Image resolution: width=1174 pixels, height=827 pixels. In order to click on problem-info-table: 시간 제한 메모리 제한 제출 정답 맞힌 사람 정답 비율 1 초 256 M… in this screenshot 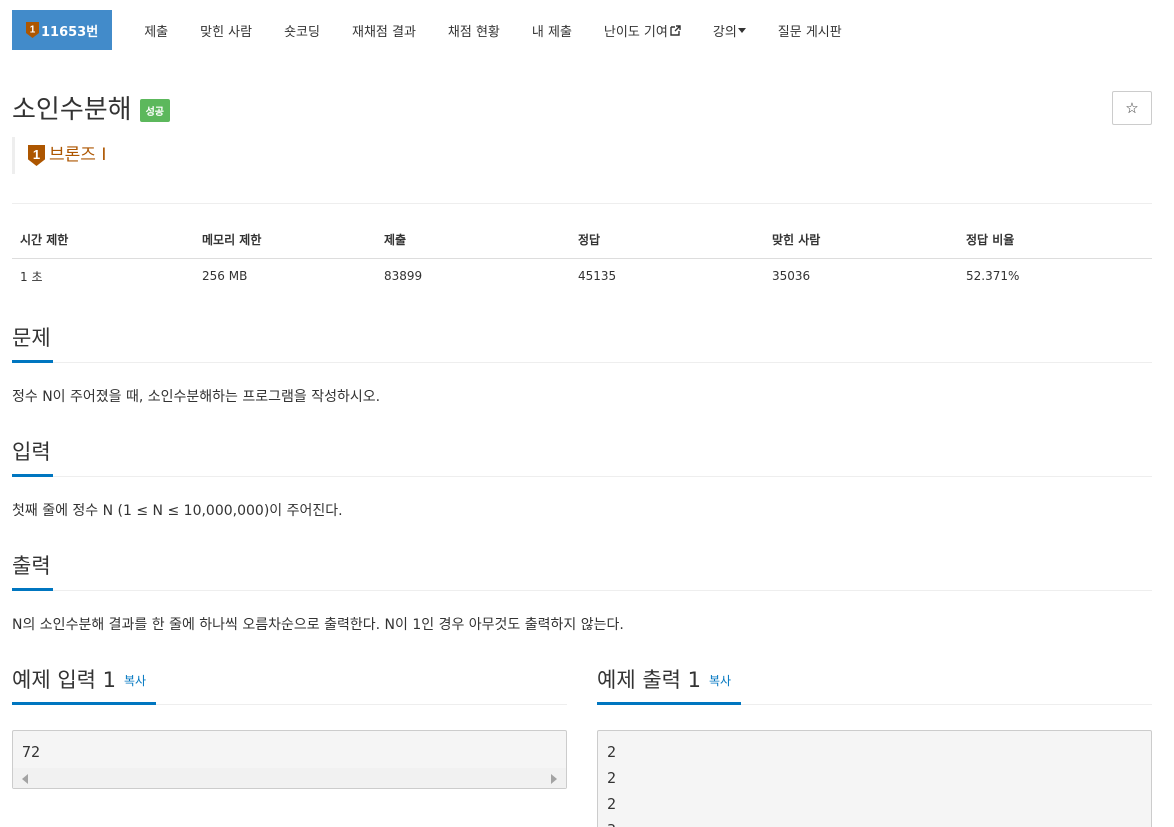, I will do `click(582, 258)`.